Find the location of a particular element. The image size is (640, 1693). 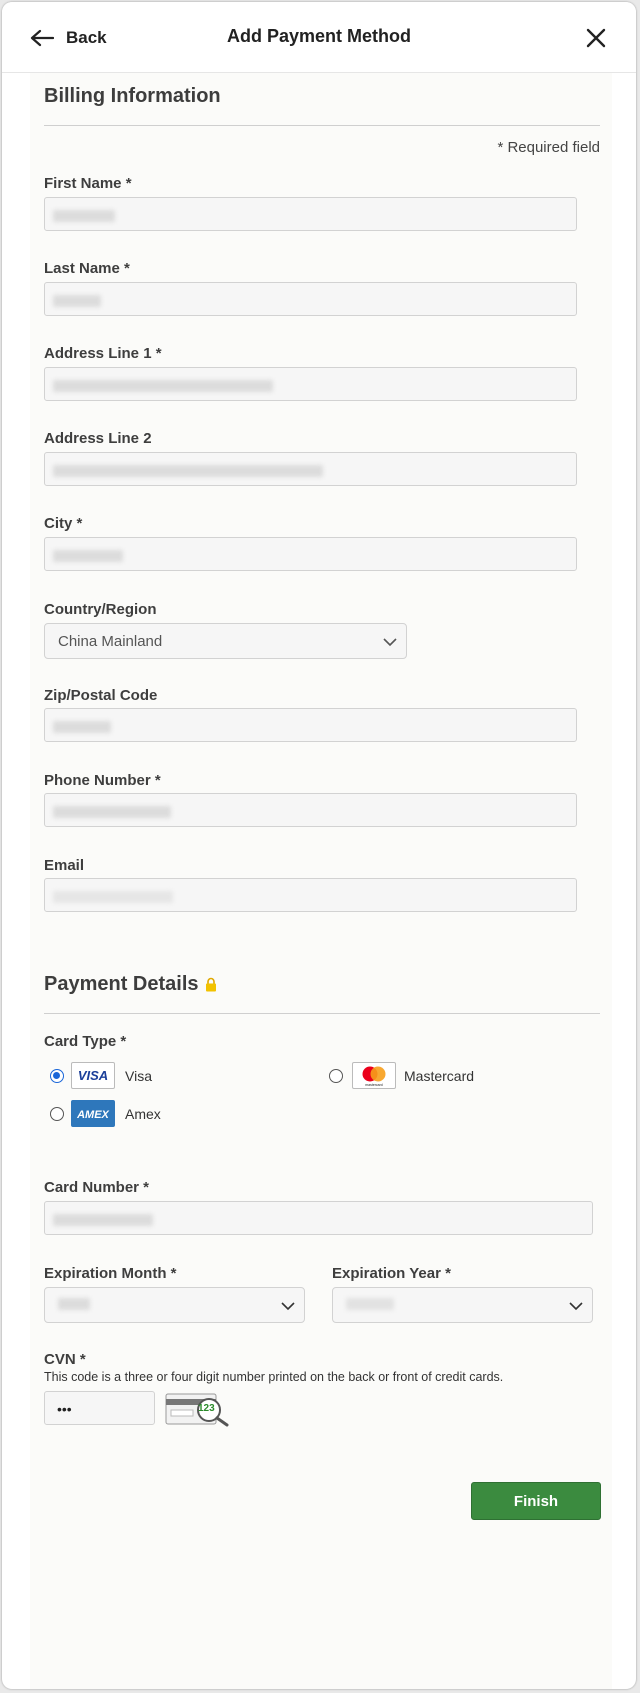

address-line2-input is located at coordinates (310, 469).